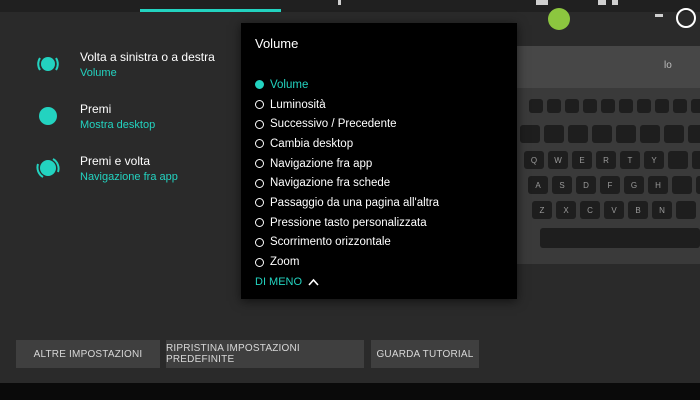 This screenshot has height=400, width=700. I want to click on show-less-label: DI MENO, so click(279, 282).